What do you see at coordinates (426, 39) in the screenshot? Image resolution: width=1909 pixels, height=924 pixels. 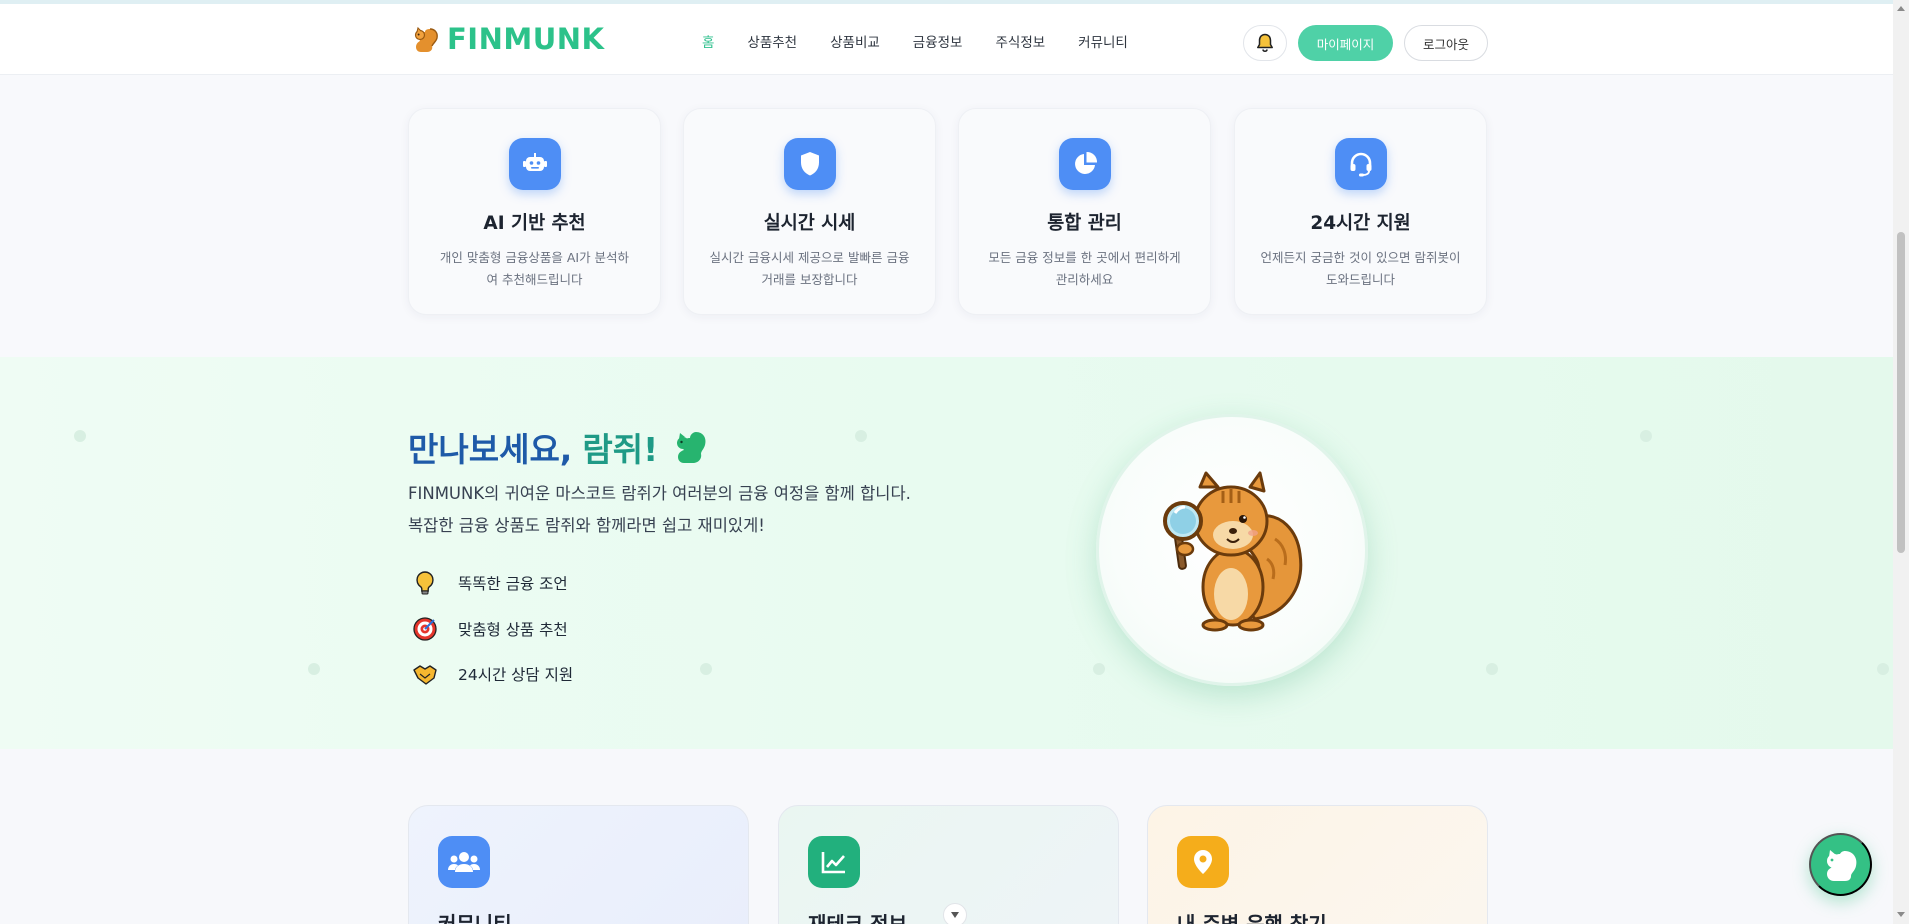 I see `squirrel-logo-icon` at bounding box center [426, 39].